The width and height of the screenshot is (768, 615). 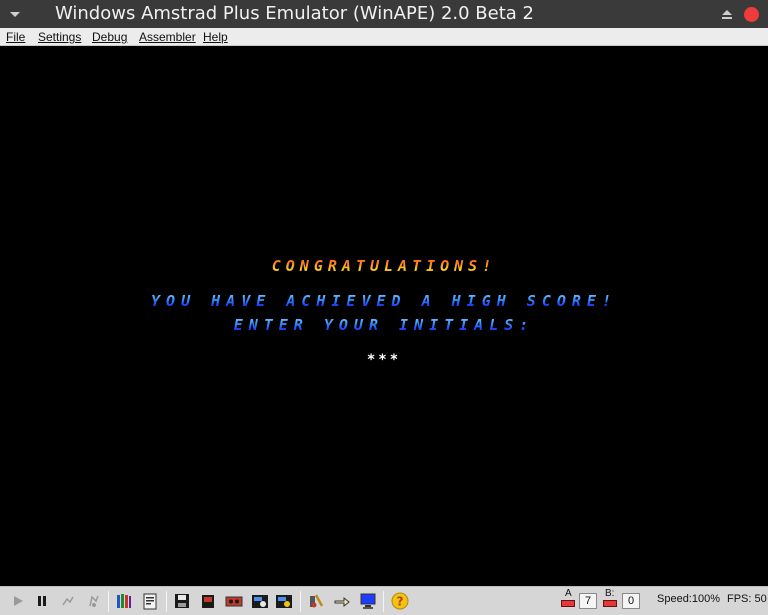 What do you see at coordinates (384, 301) in the screenshot?
I see `high-score-text: YOU HAVE ACHIEVED A HIGH SCORE!` at bounding box center [384, 301].